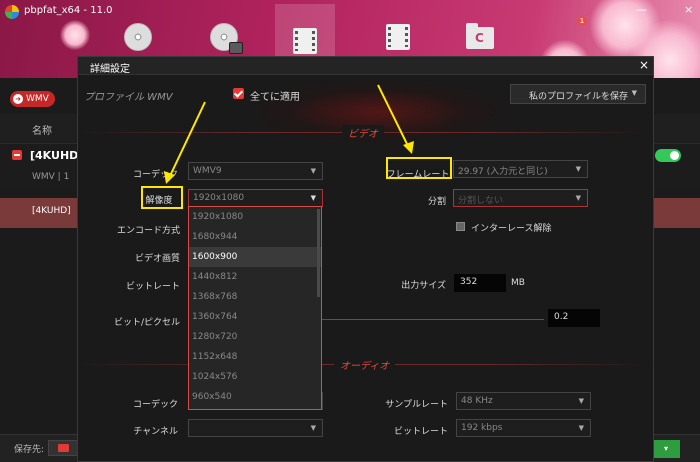 The image size is (700, 462). Describe the element at coordinates (17, 155) in the screenshot. I see `file-select-checkbox` at that location.